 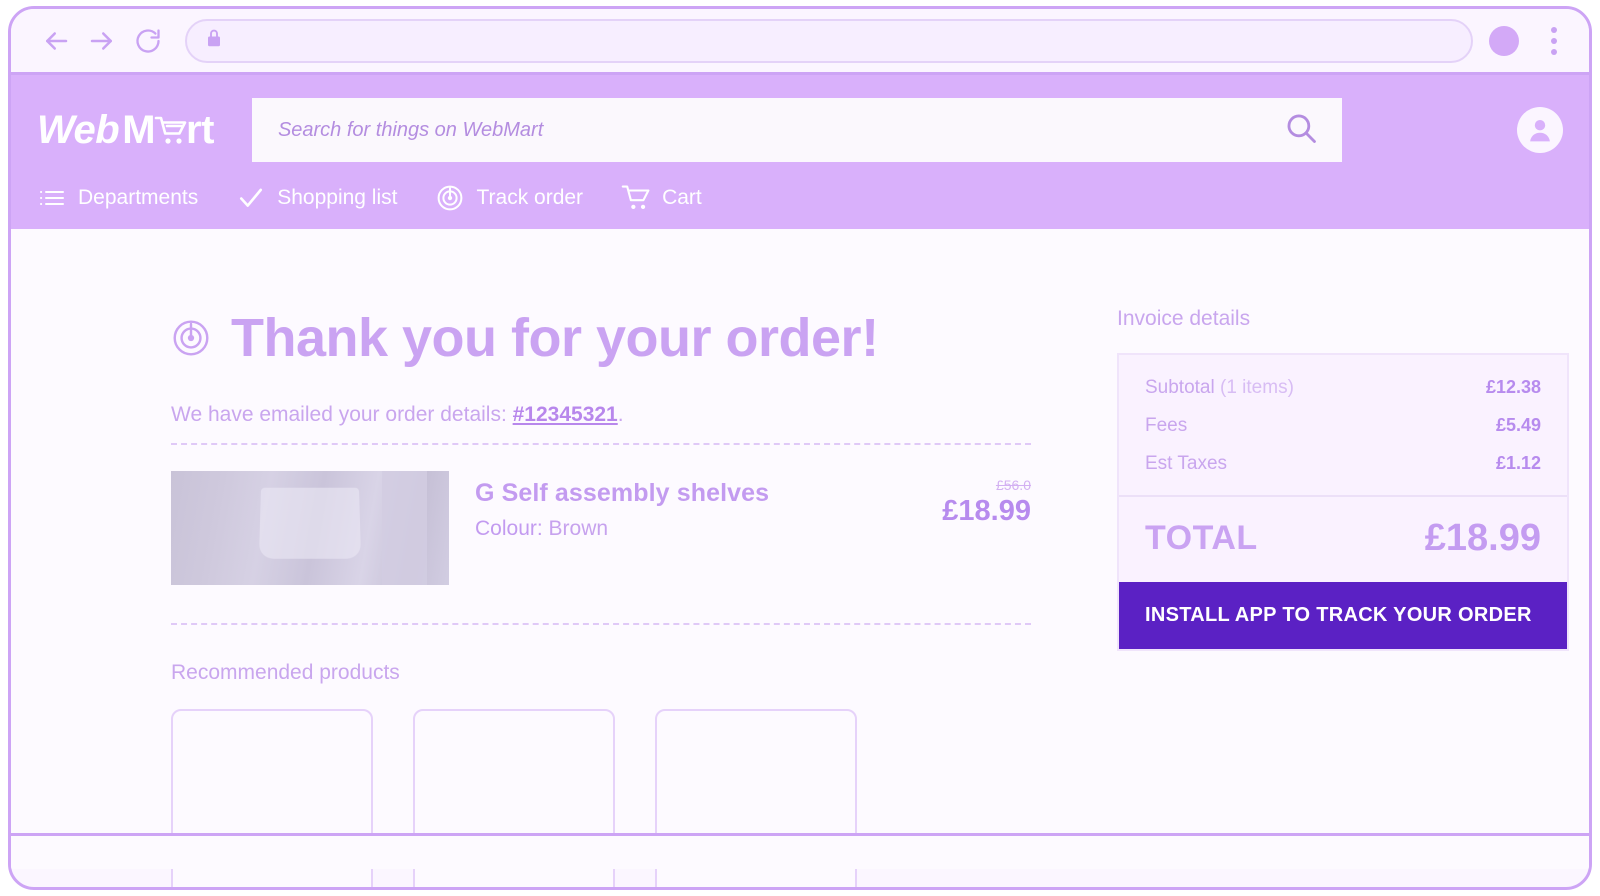 I want to click on logo-text-rt: rt, so click(x=200, y=129).